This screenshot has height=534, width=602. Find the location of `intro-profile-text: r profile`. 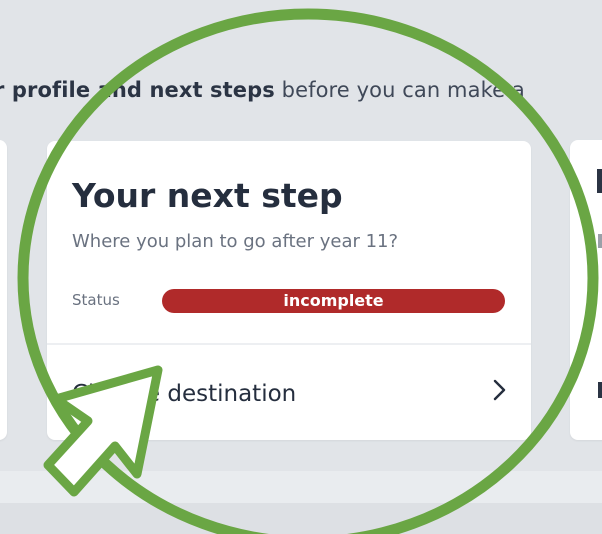

intro-profile-text: r profile is located at coordinates (45, 90).